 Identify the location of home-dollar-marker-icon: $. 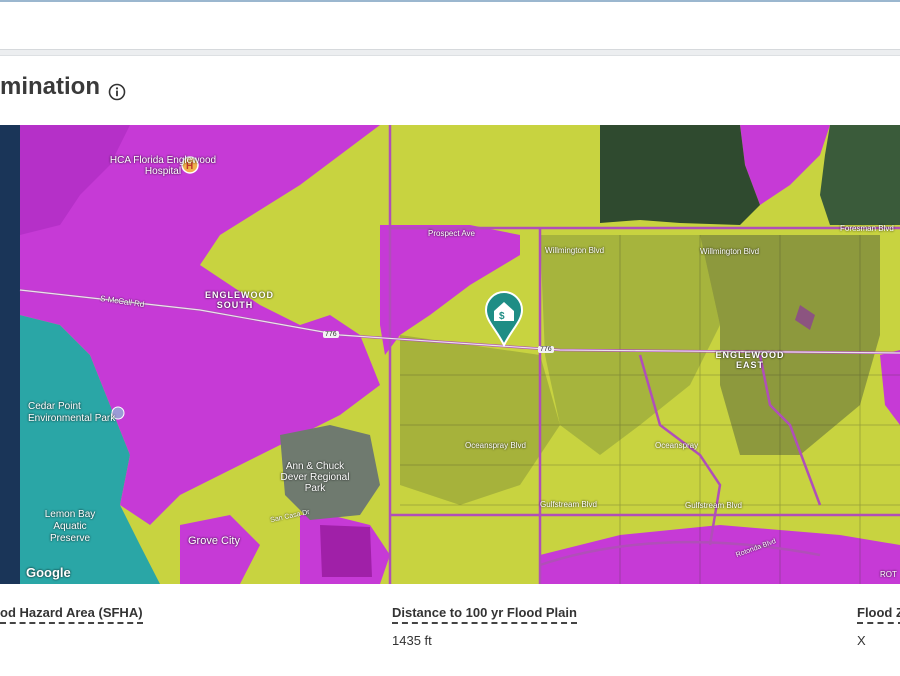
(504, 319).